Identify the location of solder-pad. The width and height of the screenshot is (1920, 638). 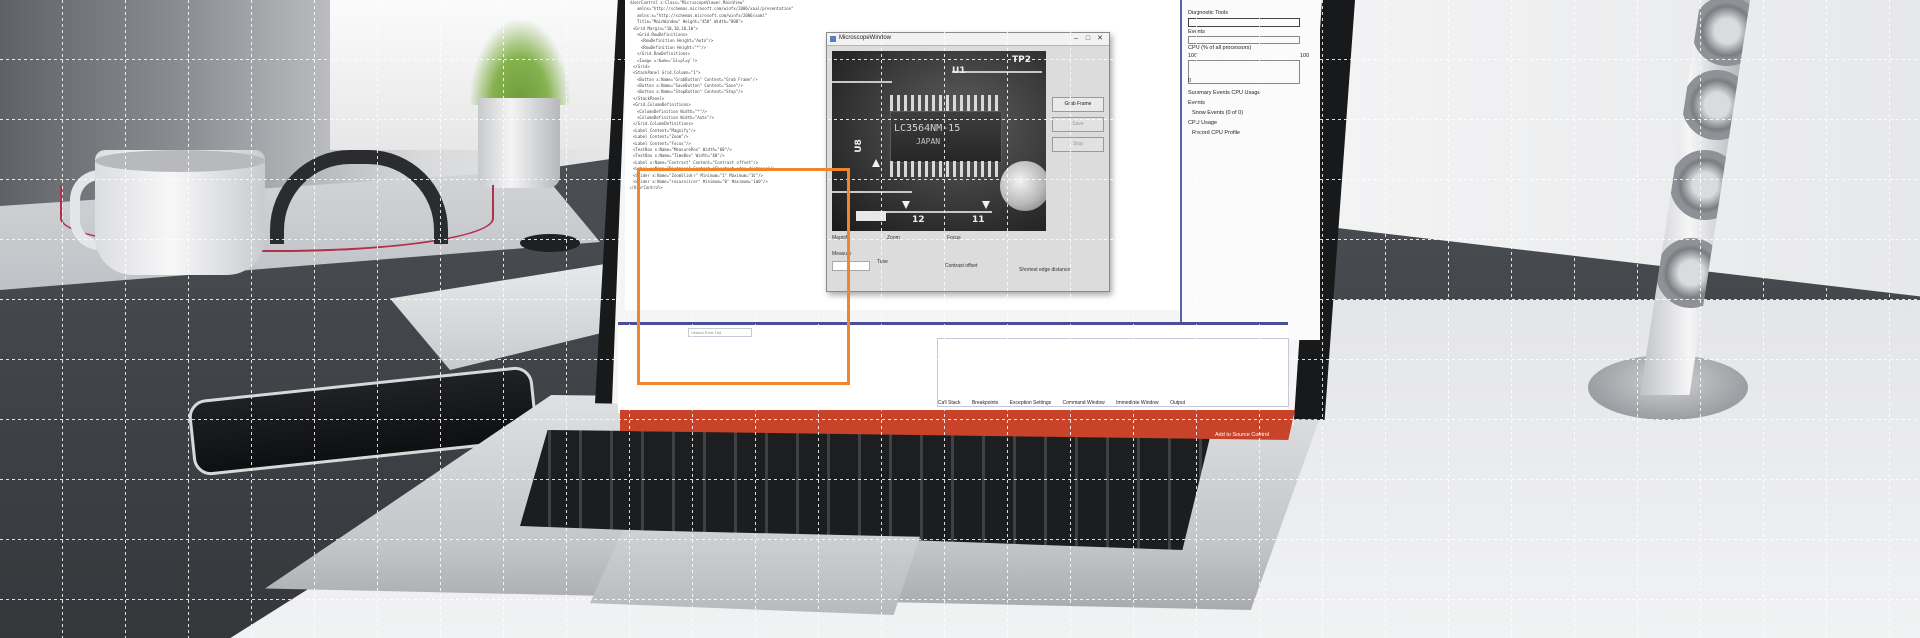
(1023, 186).